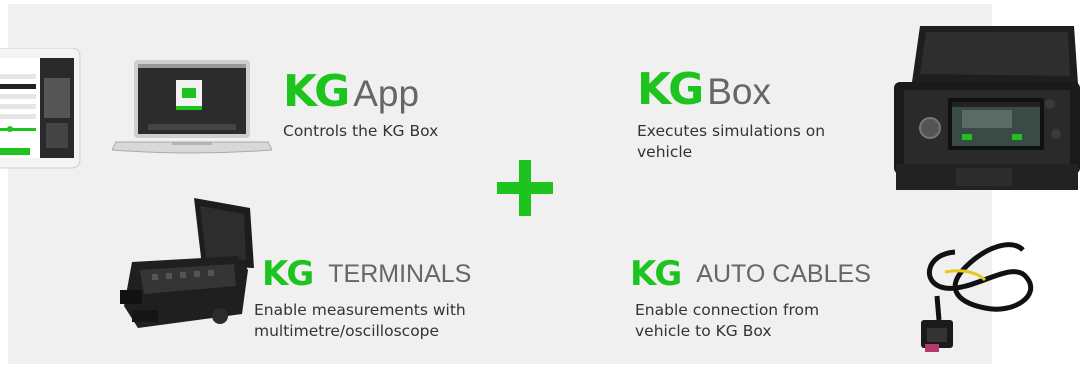 This screenshot has width=1085, height=370. I want to click on plus-icon, so click(525, 188).